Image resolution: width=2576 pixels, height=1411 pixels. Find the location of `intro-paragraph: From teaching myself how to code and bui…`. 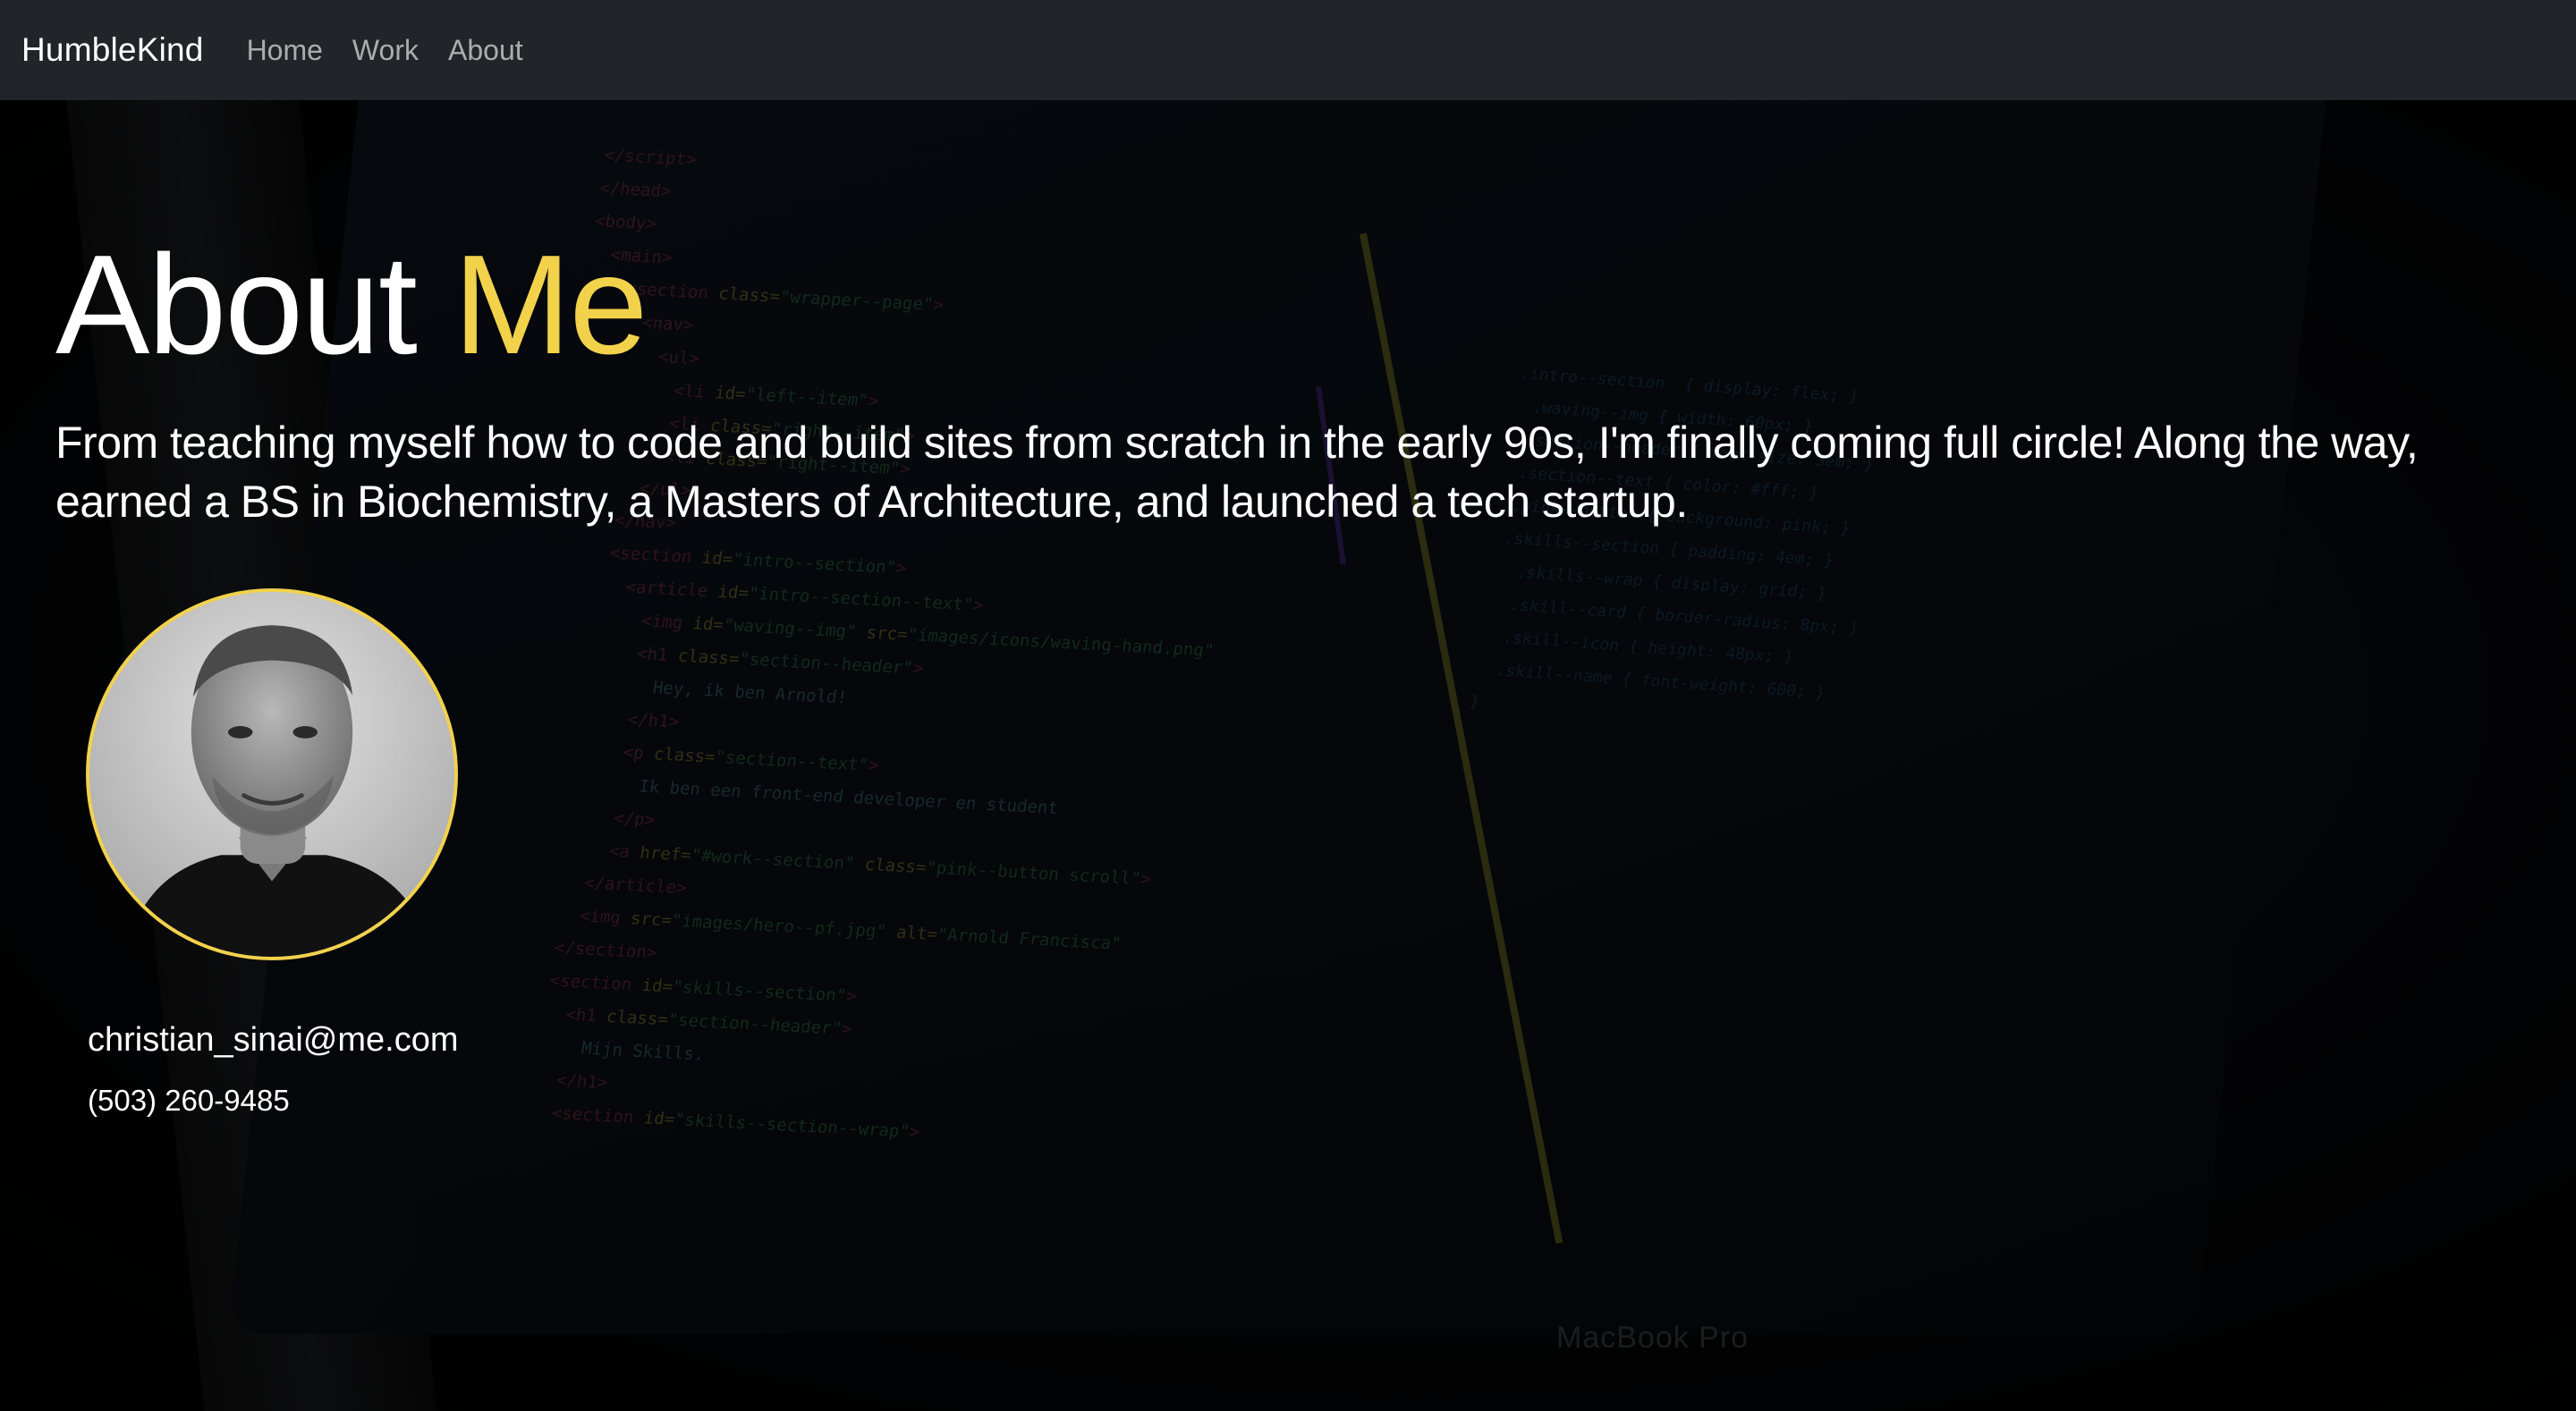

intro-paragraph: From teaching myself how to code and bui… is located at coordinates (1237, 473).